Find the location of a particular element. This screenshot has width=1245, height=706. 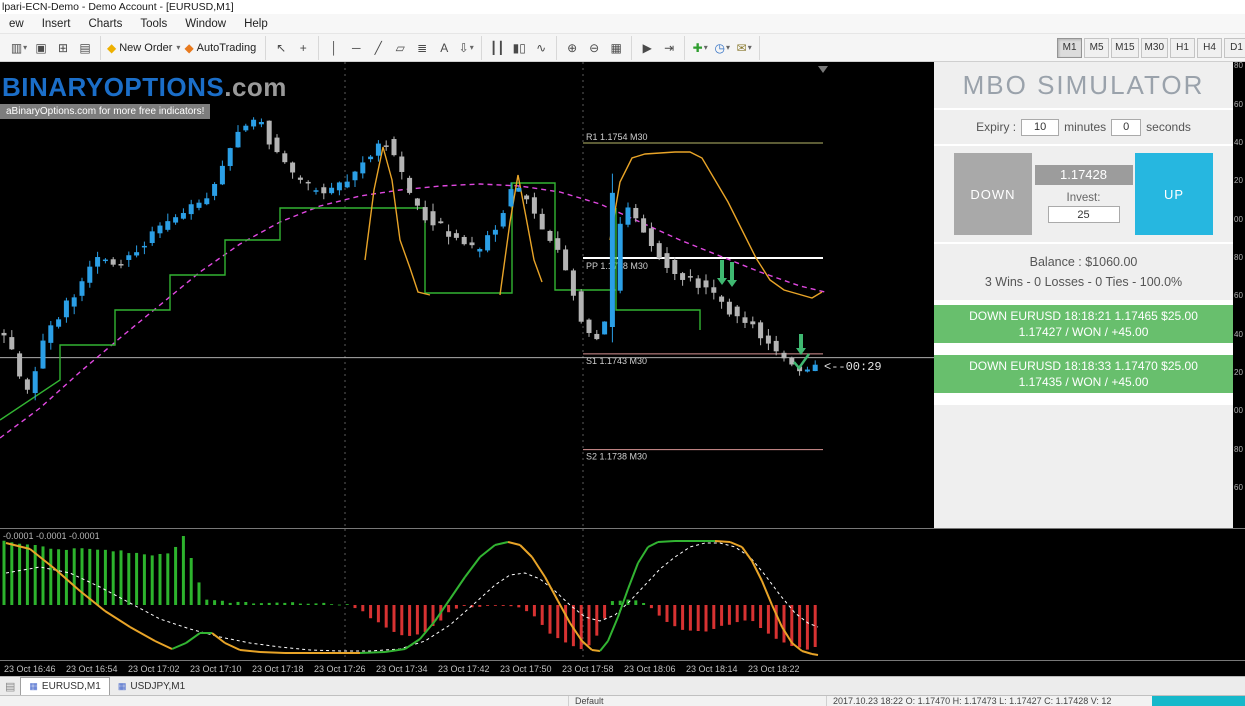

svg-text: S2 1.1738 M30 is located at coordinates (616, 457).